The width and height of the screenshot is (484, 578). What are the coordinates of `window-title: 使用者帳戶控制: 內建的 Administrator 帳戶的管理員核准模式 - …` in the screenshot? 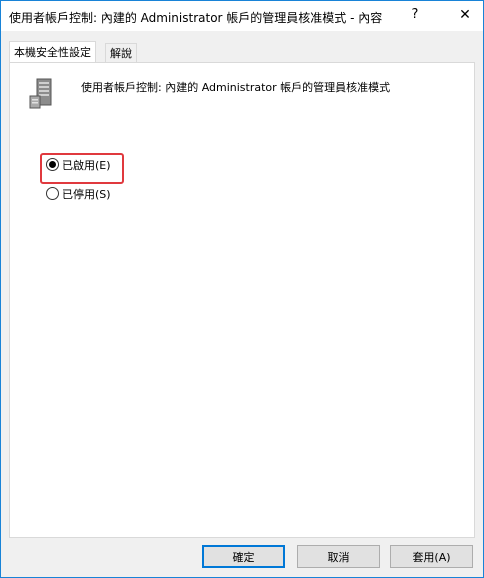 It's located at (196, 18).